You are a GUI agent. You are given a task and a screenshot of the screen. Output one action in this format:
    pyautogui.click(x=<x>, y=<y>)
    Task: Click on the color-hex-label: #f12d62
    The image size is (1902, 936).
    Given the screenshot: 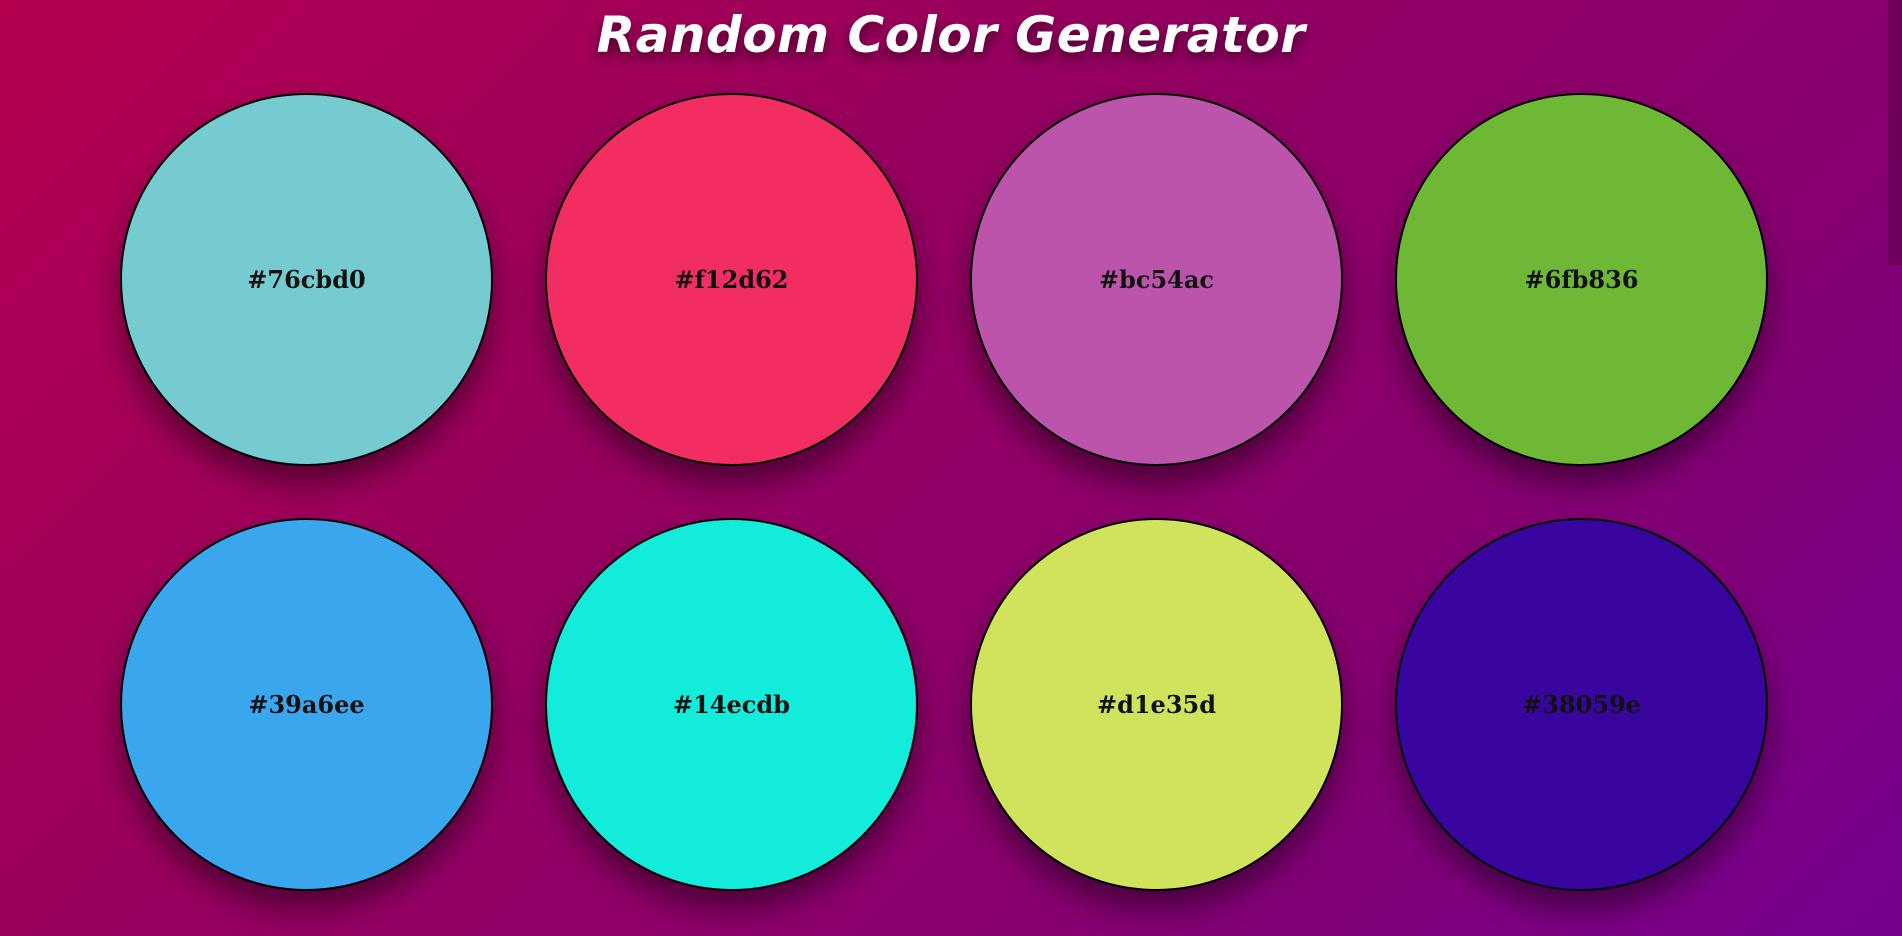 What is the action you would take?
    pyautogui.click(x=731, y=279)
    